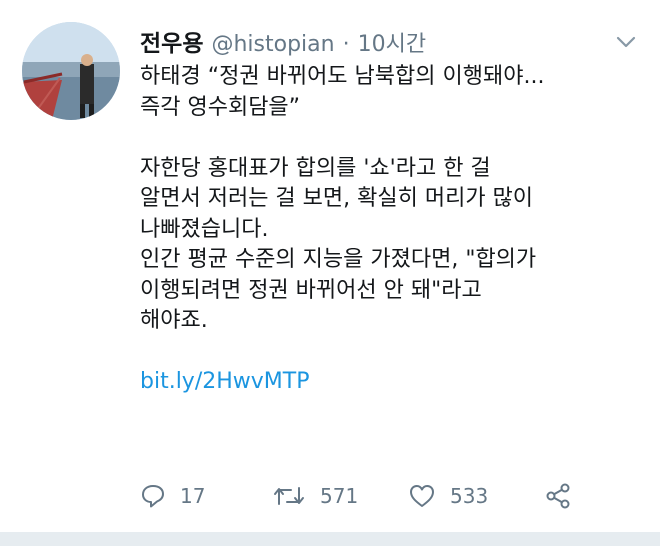 This screenshot has height=546, width=660. What do you see at coordinates (448, 496) in the screenshot?
I see `like-button: 533` at bounding box center [448, 496].